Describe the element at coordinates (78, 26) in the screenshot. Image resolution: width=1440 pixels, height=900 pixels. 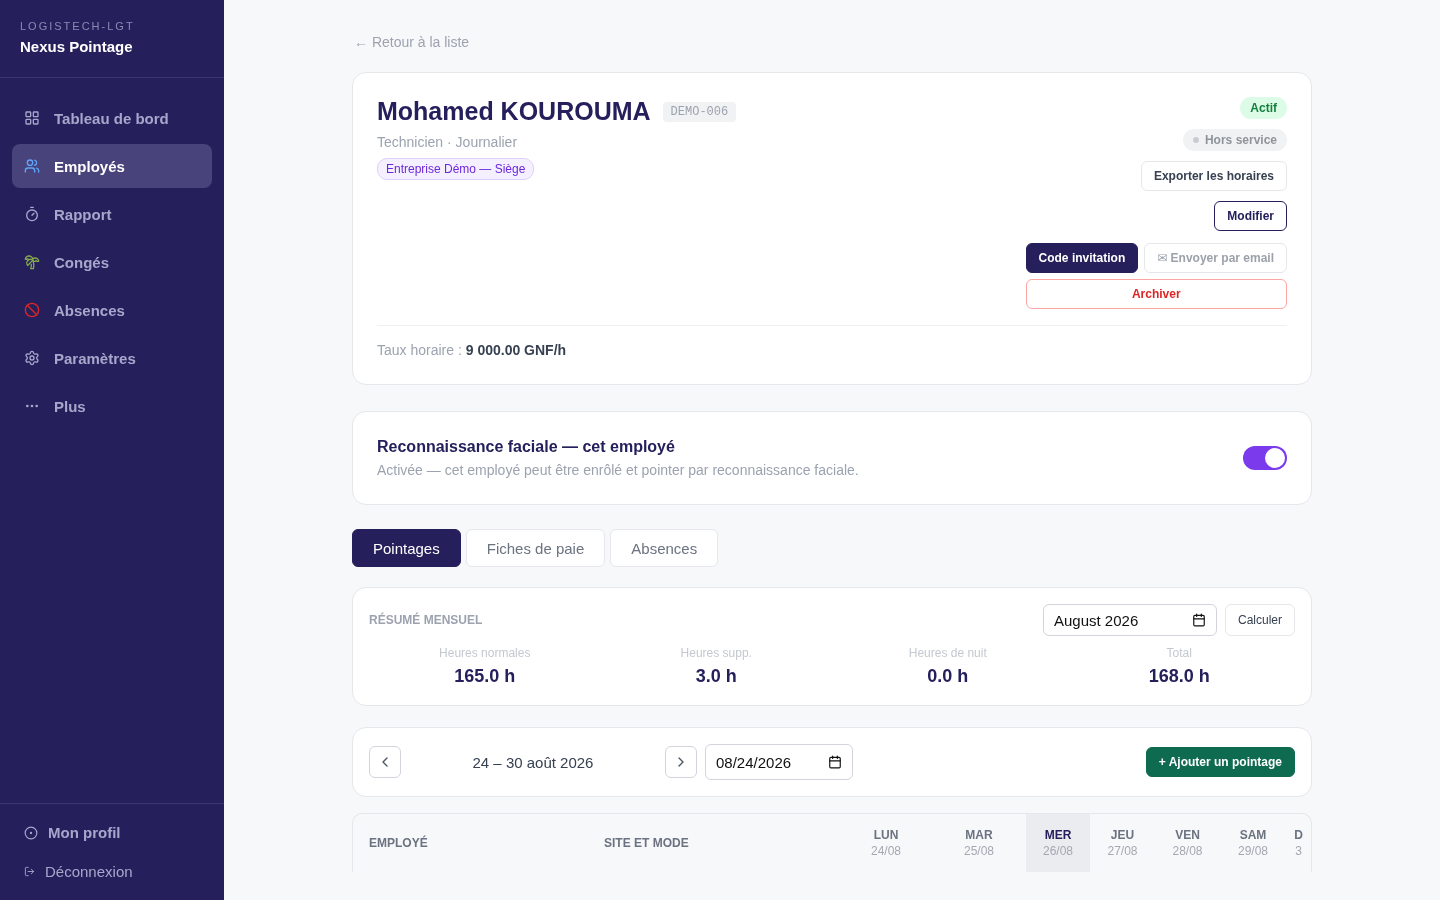
I see `org-name: LOGISTECH-LGT` at that location.